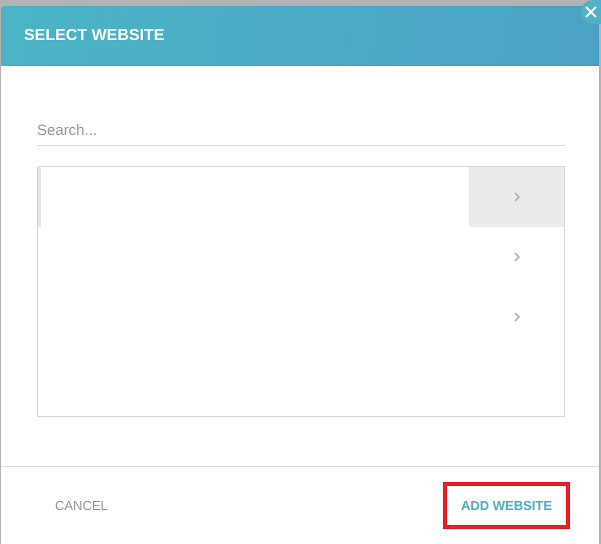  Describe the element at coordinates (94, 36) in the screenshot. I see `dialog-title: SELECT WEBSITE` at that location.